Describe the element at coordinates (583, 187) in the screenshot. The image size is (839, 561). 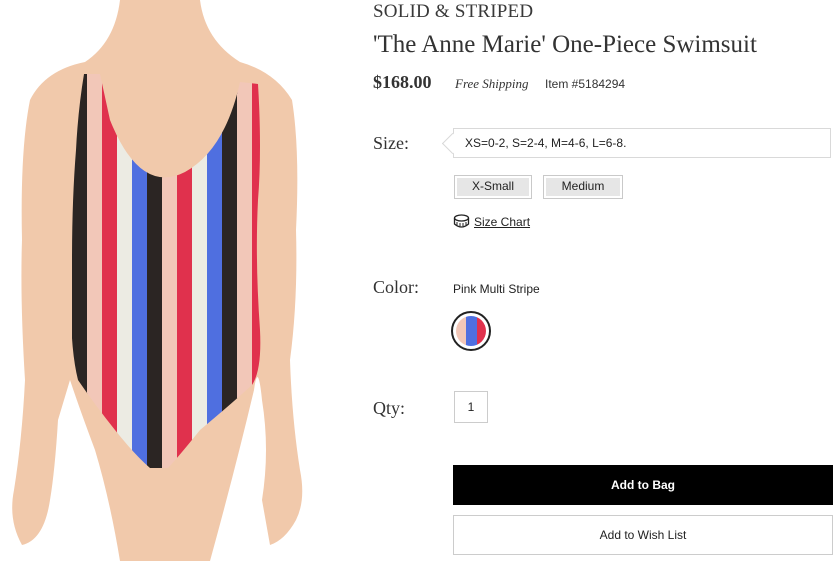
I see `size-option-medium: Medium` at that location.